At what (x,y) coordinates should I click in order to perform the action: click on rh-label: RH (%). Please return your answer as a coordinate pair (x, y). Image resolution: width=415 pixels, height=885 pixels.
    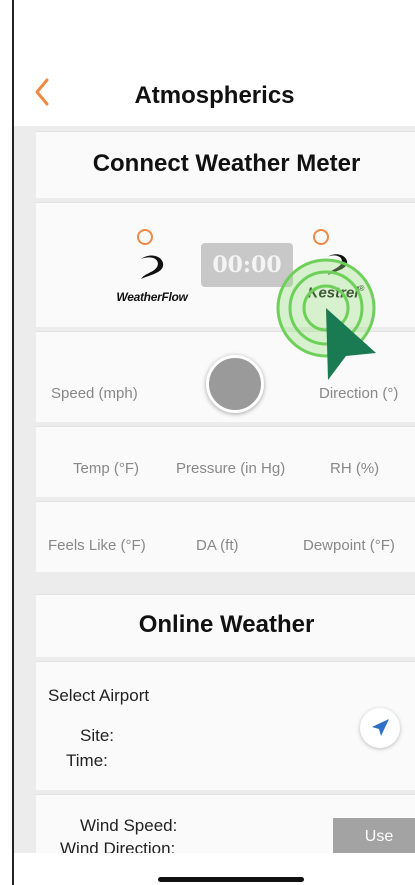
    Looking at the image, I should click on (355, 468).